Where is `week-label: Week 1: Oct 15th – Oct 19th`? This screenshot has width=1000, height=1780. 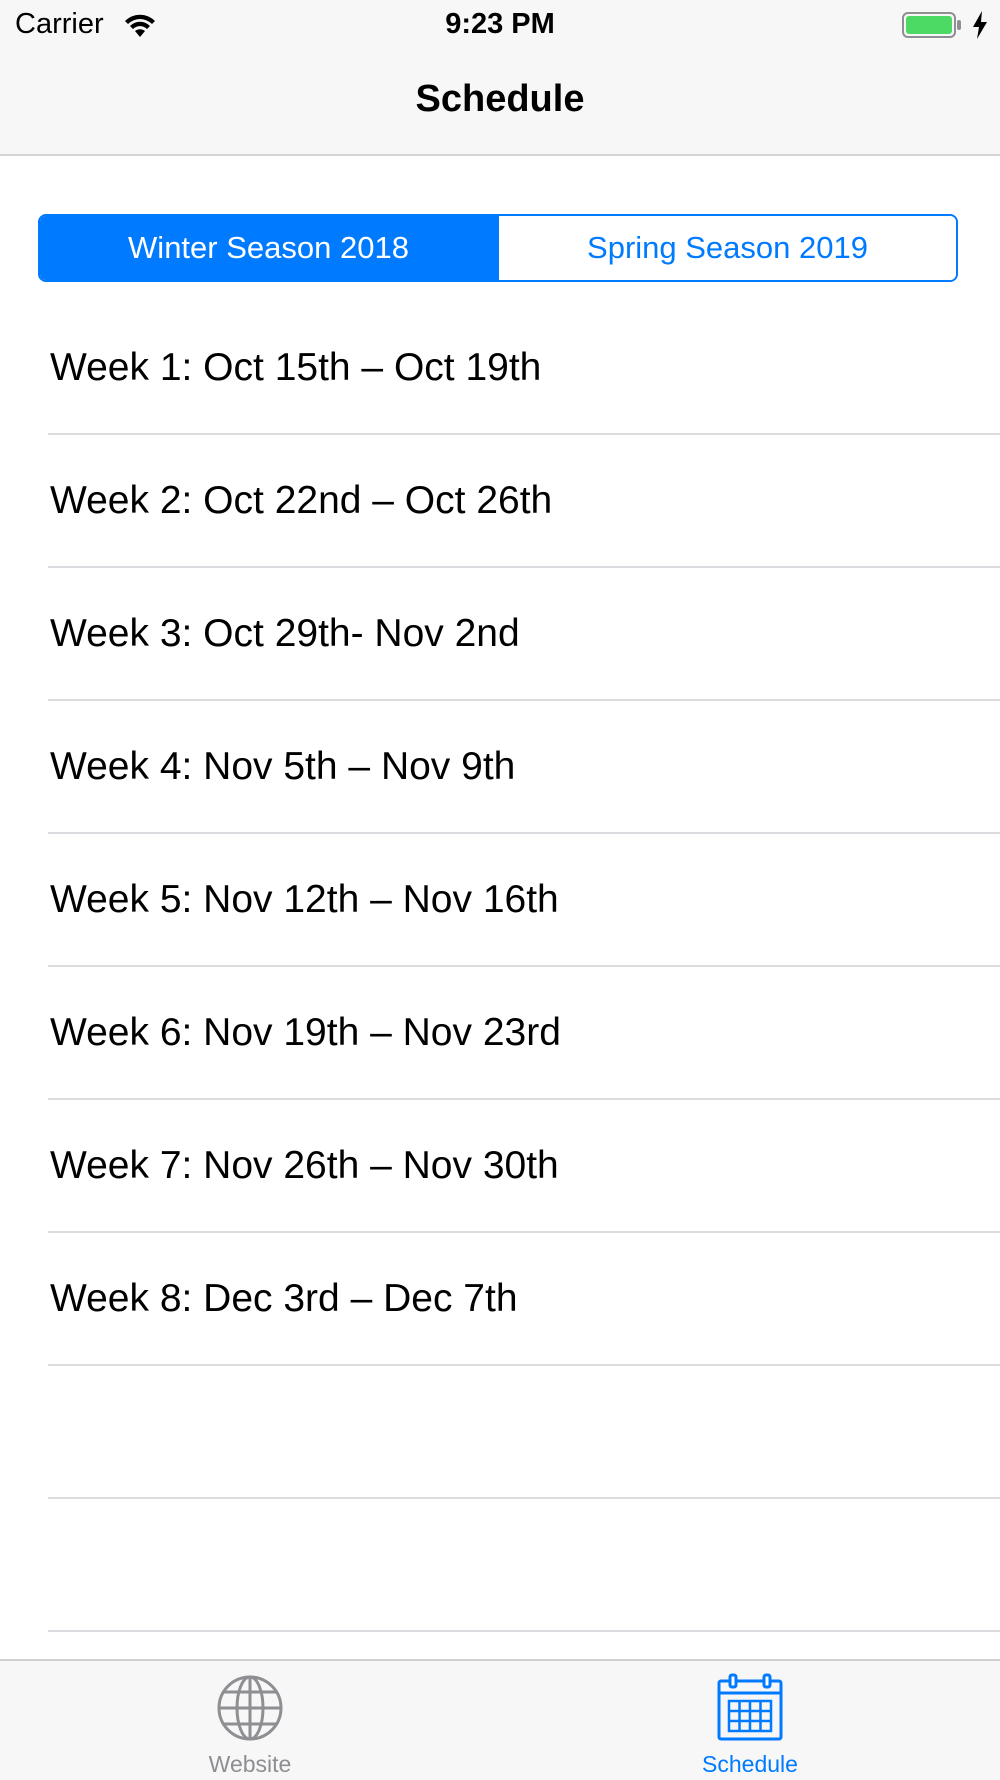
week-label: Week 1: Oct 15th – Oct 19th is located at coordinates (296, 367).